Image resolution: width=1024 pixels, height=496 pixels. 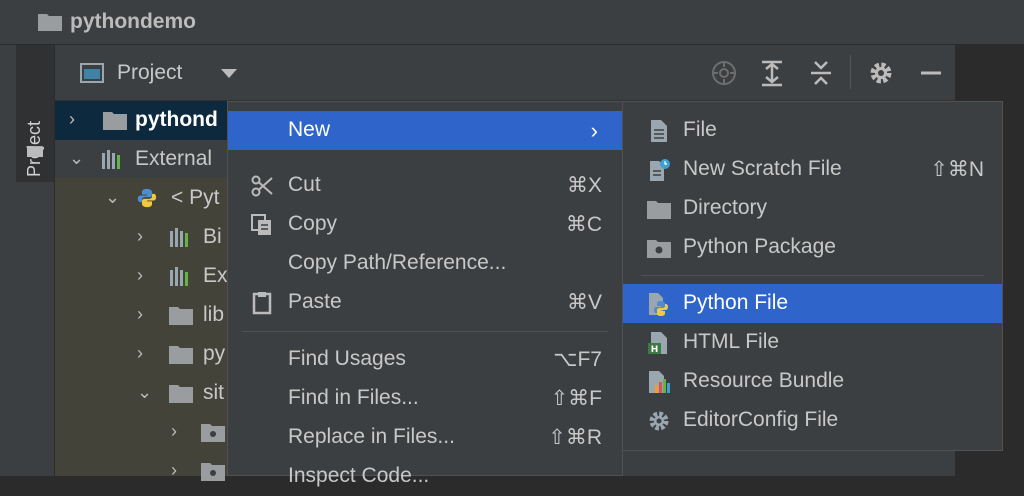 I want to click on submenu-item-label: EditorConfig File, so click(x=761, y=419).